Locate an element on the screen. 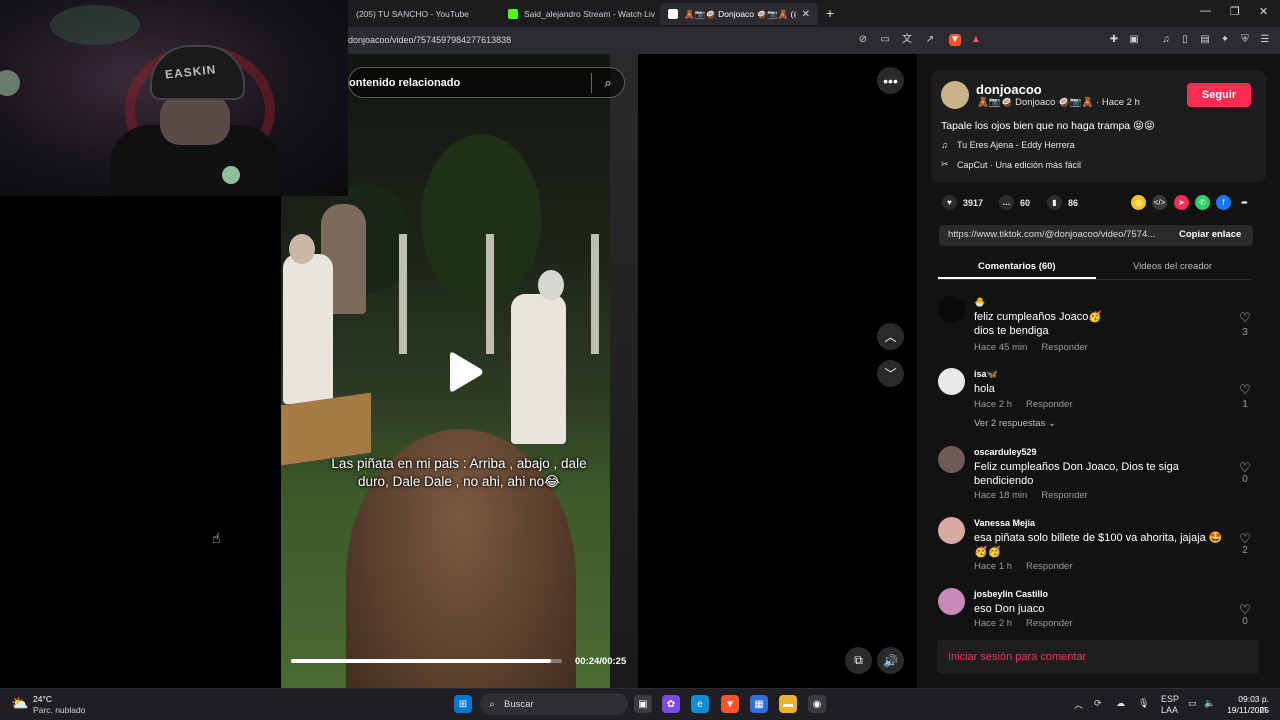 The height and width of the screenshot is (720, 1280). tab-creator-videos: Videos del creador is located at coordinates (1172, 266).